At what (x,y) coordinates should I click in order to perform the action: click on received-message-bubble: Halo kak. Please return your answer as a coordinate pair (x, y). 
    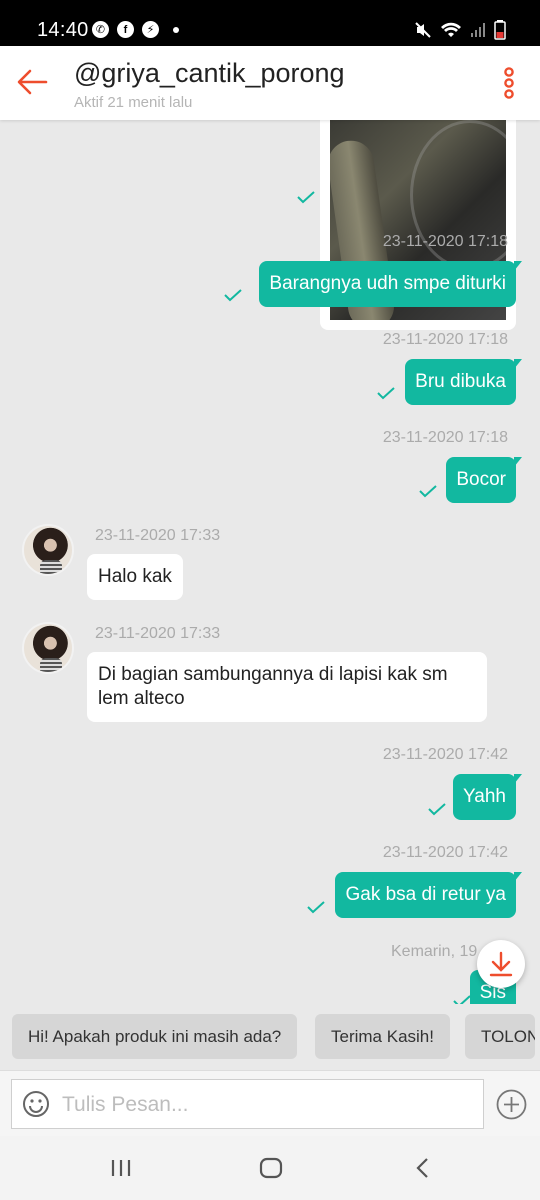
    Looking at the image, I should click on (135, 577).